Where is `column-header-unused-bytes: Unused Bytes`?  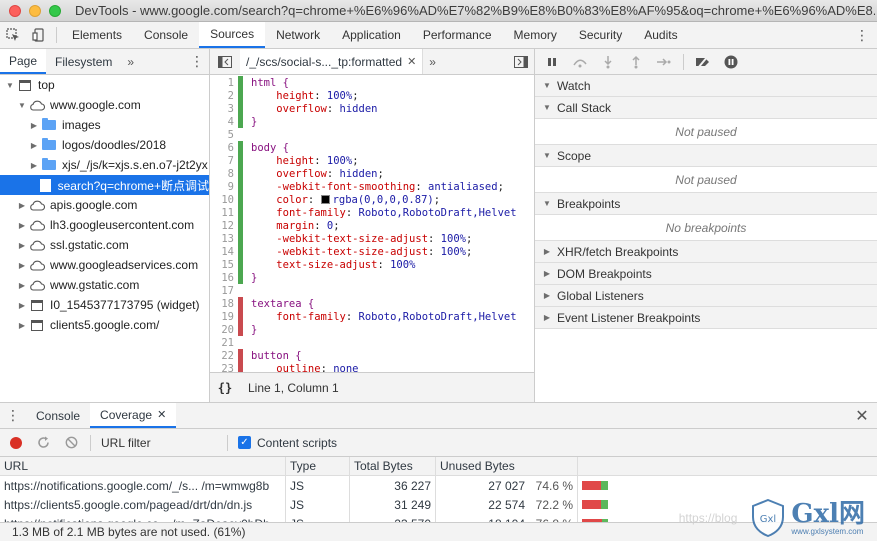
column-header-unused-bytes: Unused Bytes is located at coordinates (507, 466).